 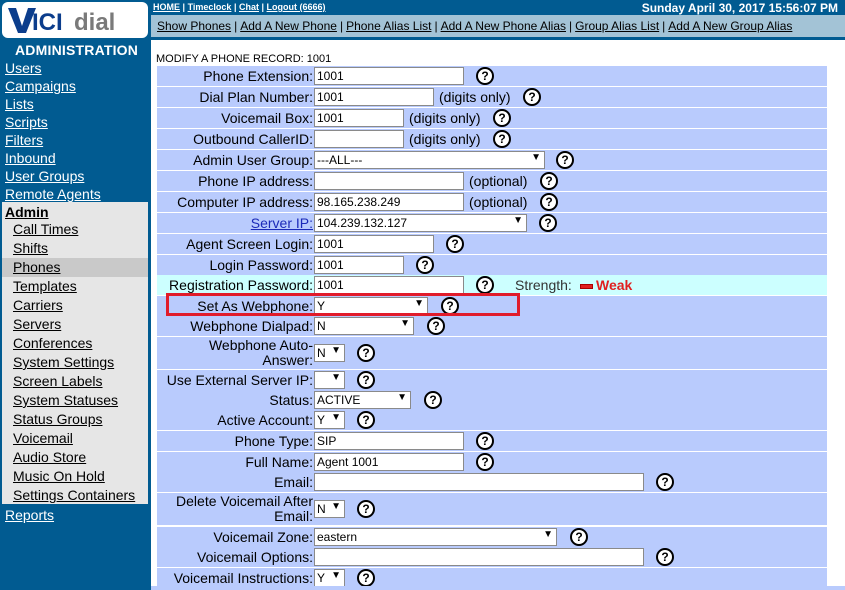 I want to click on submenu-item-screen-labels: Screen Labels, so click(x=75, y=381).